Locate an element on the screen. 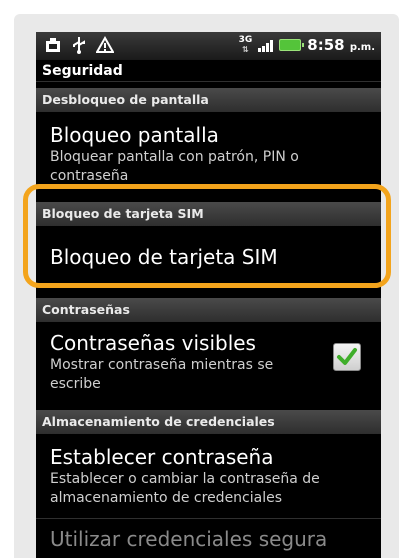 This screenshot has height=558, width=413. usb-icon is located at coordinates (79, 45).